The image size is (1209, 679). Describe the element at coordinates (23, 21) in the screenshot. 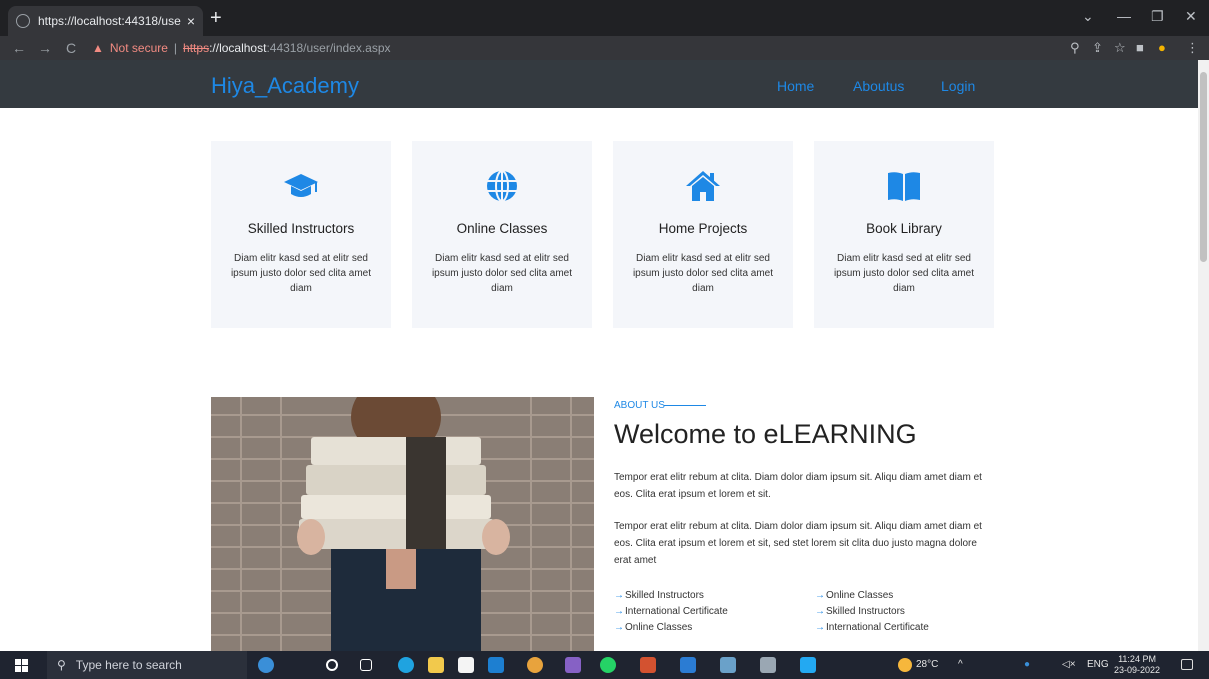

I see `site-globe-icon` at that location.